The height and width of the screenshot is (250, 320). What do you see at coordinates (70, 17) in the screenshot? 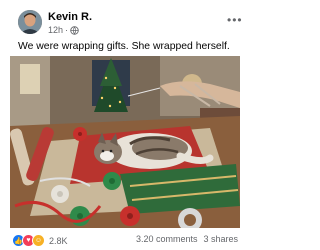
I see `author-name: Kevin R.` at bounding box center [70, 17].